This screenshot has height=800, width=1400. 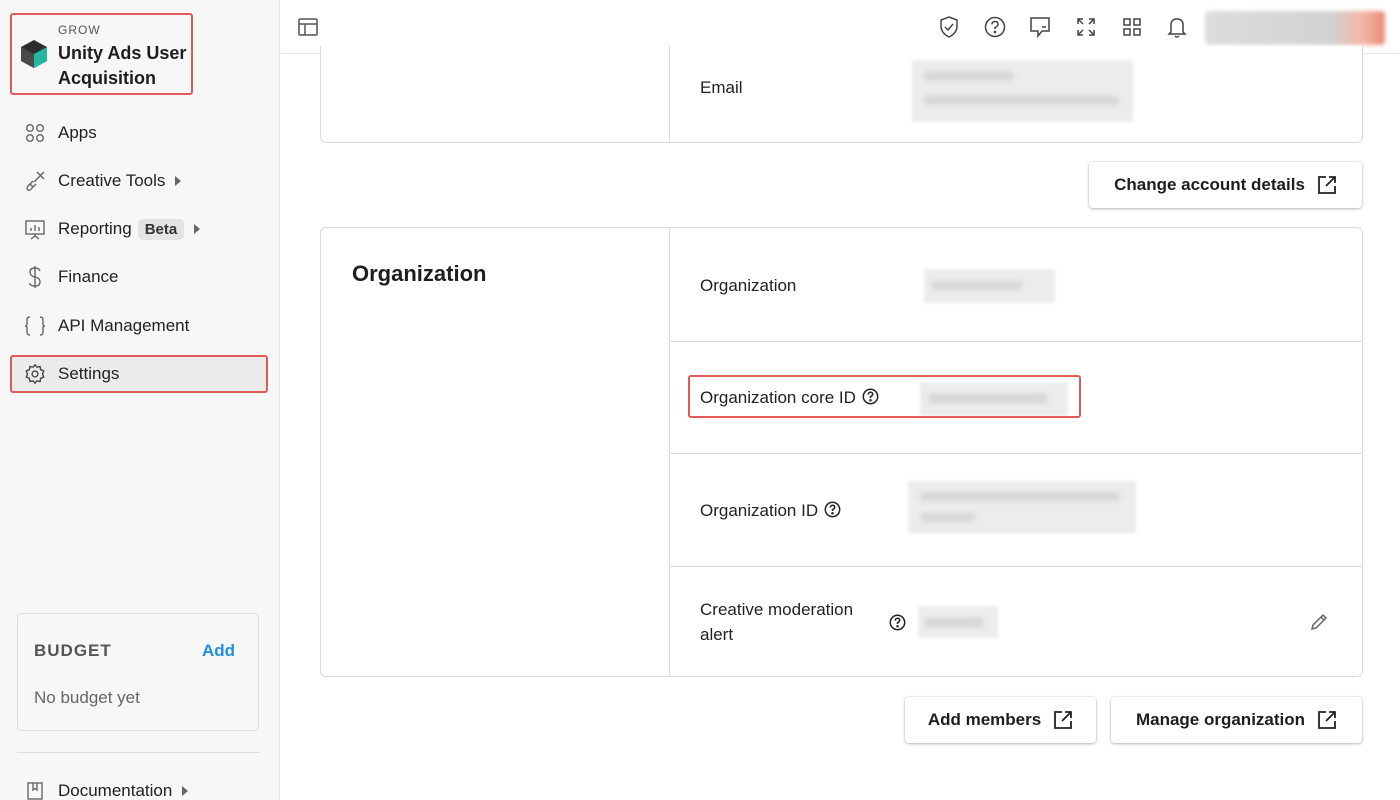 I want to click on brand-eyebrow: GROW, so click(x=79, y=30).